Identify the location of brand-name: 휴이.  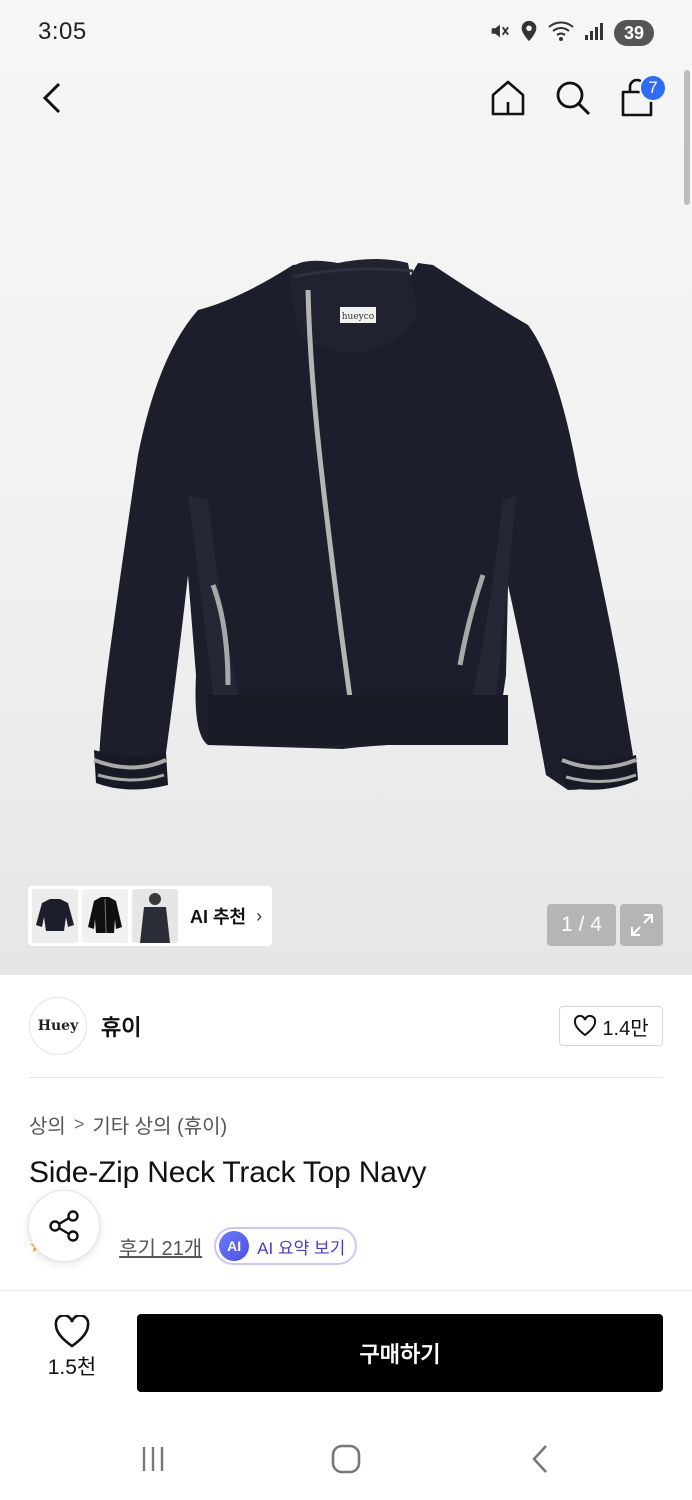
(121, 1026).